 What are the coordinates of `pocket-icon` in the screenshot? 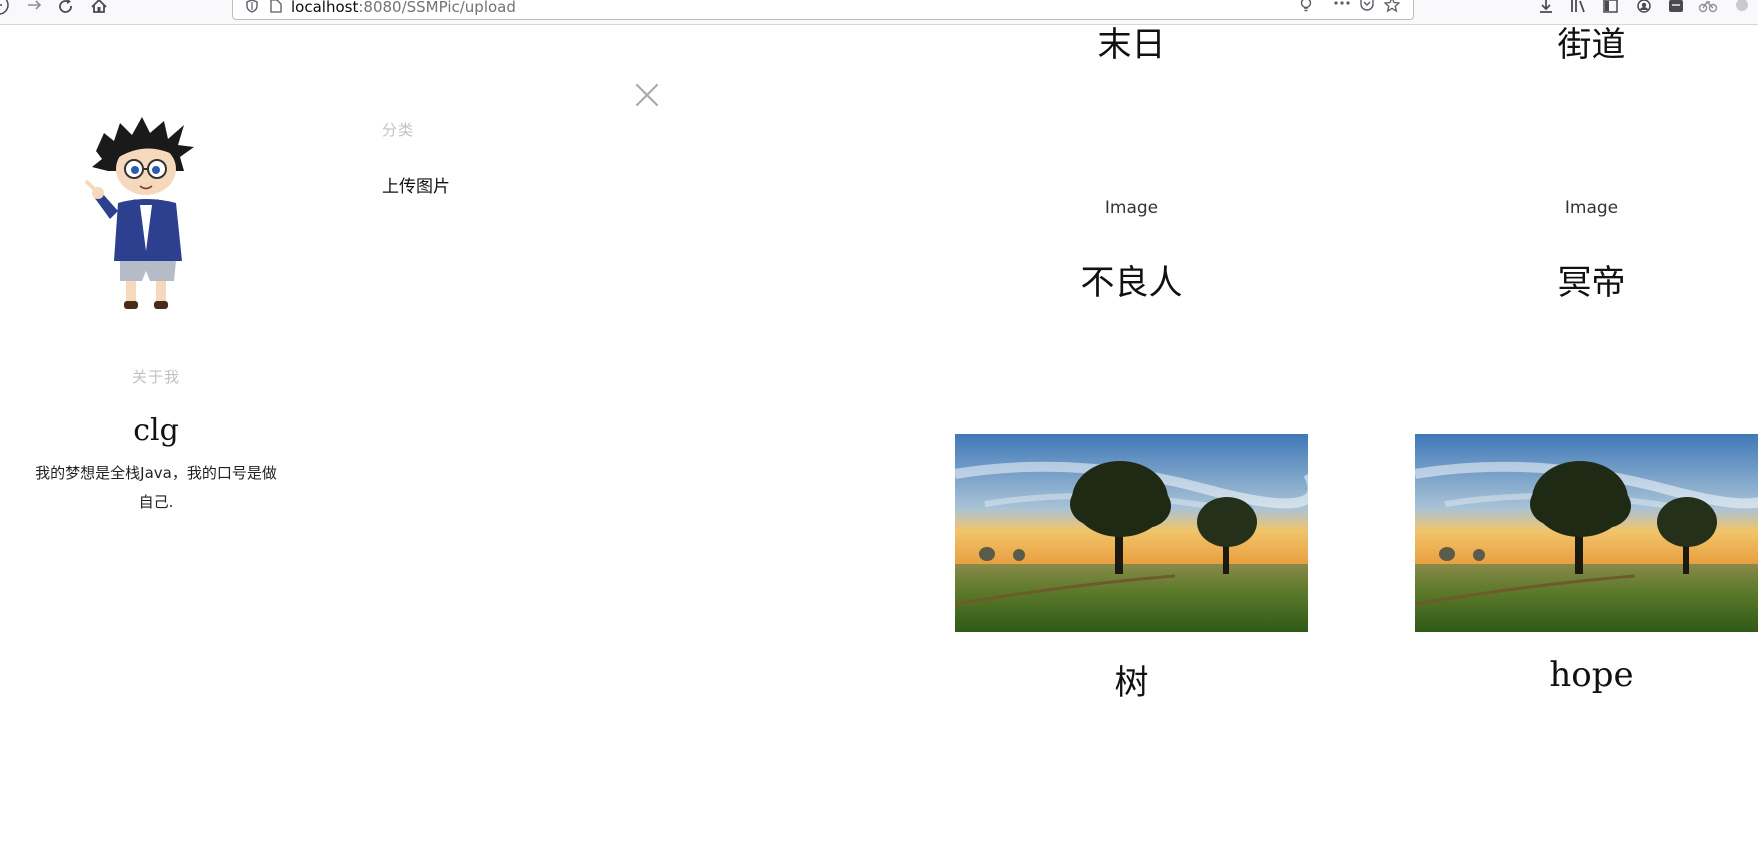 It's located at (1367, 6).